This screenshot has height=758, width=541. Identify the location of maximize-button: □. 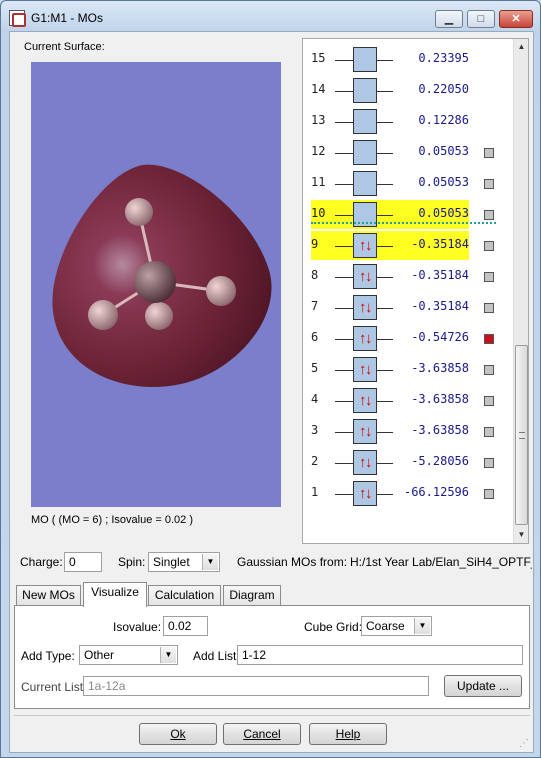
(481, 19).